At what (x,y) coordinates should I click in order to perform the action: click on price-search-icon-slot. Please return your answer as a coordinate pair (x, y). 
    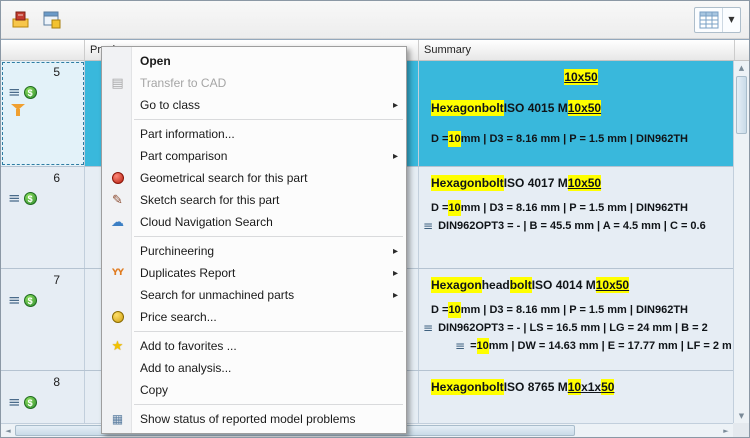
    Looking at the image, I should click on (117, 317).